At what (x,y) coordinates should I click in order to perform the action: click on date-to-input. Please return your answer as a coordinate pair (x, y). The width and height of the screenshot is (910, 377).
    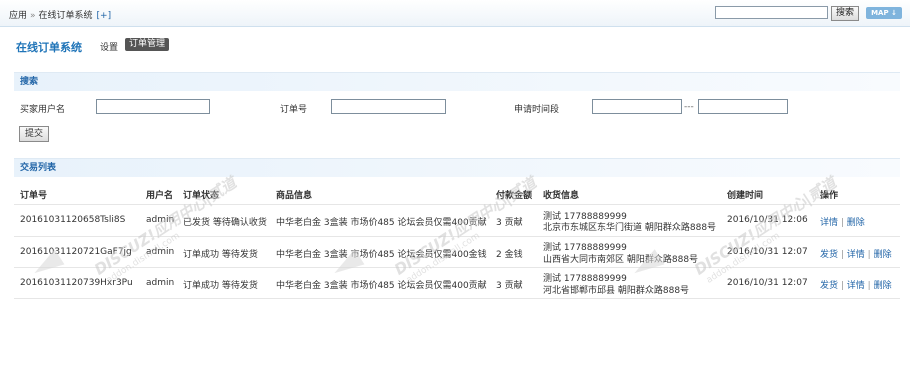
    Looking at the image, I should click on (743, 106).